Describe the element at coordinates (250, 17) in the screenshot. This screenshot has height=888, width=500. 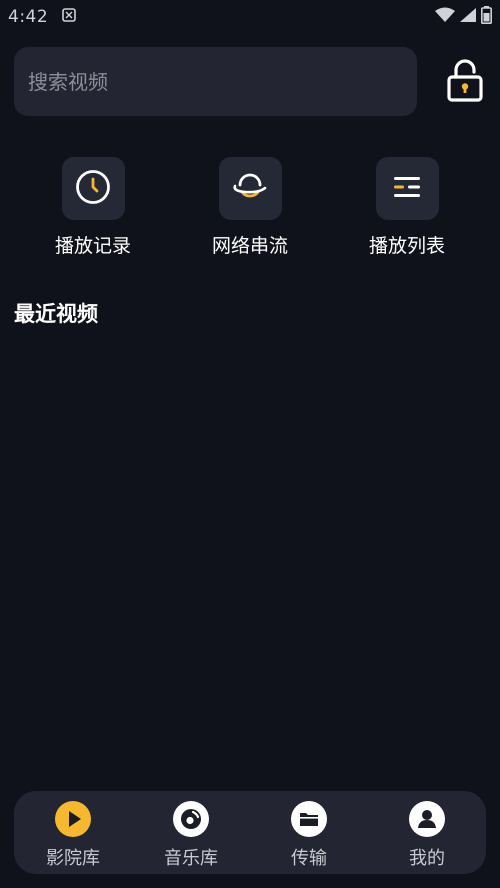
I see `status-bar: 4:42` at that location.